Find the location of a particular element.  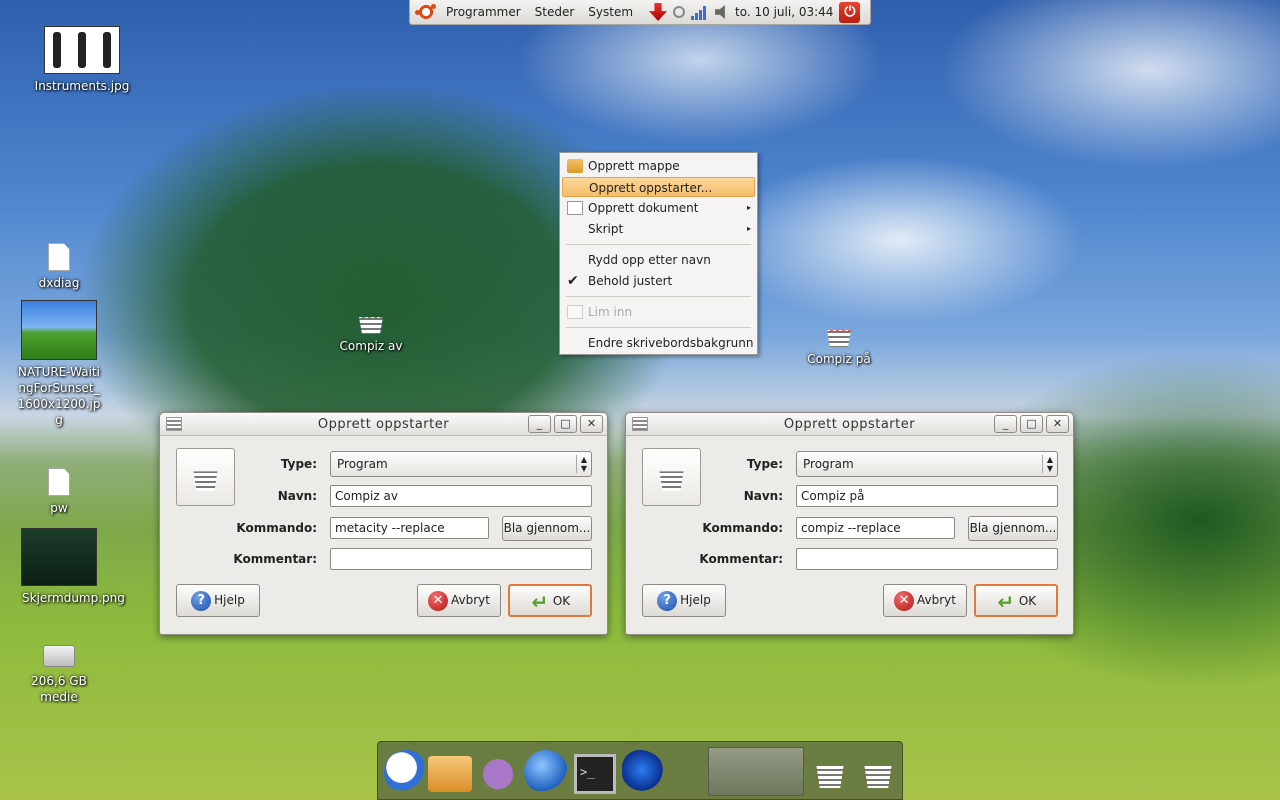

desktop-icon-drive: 206,6 GB medie is located at coordinates (59, 675).